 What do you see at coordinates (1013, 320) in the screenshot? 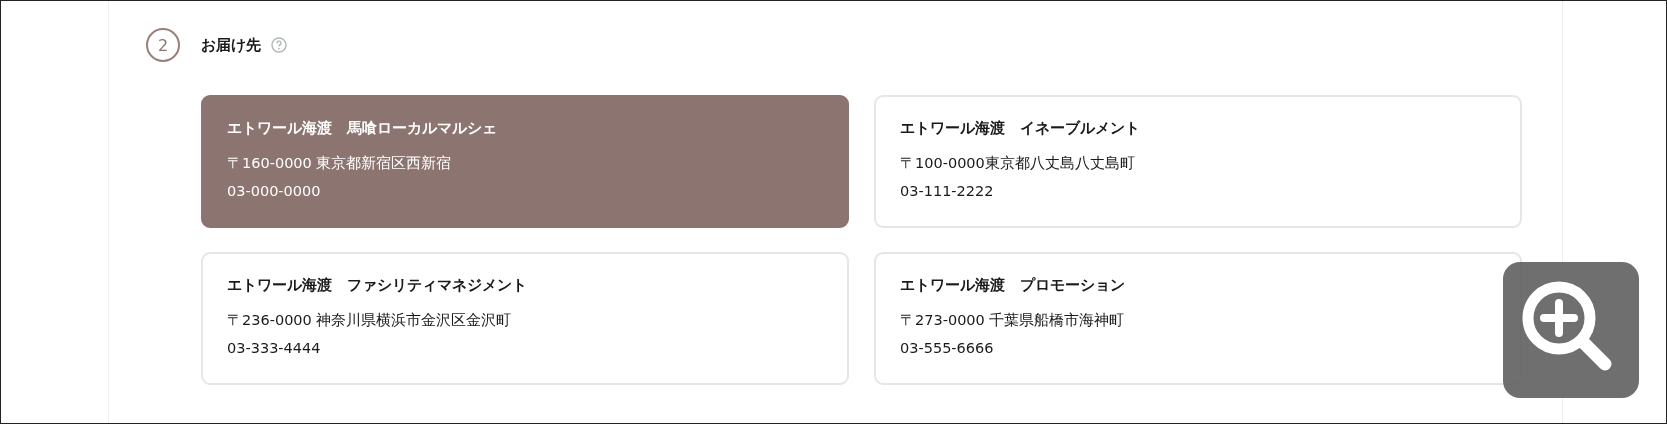
I see `postal-address: 〒273-0000 千葉県船橋市海神町` at bounding box center [1013, 320].